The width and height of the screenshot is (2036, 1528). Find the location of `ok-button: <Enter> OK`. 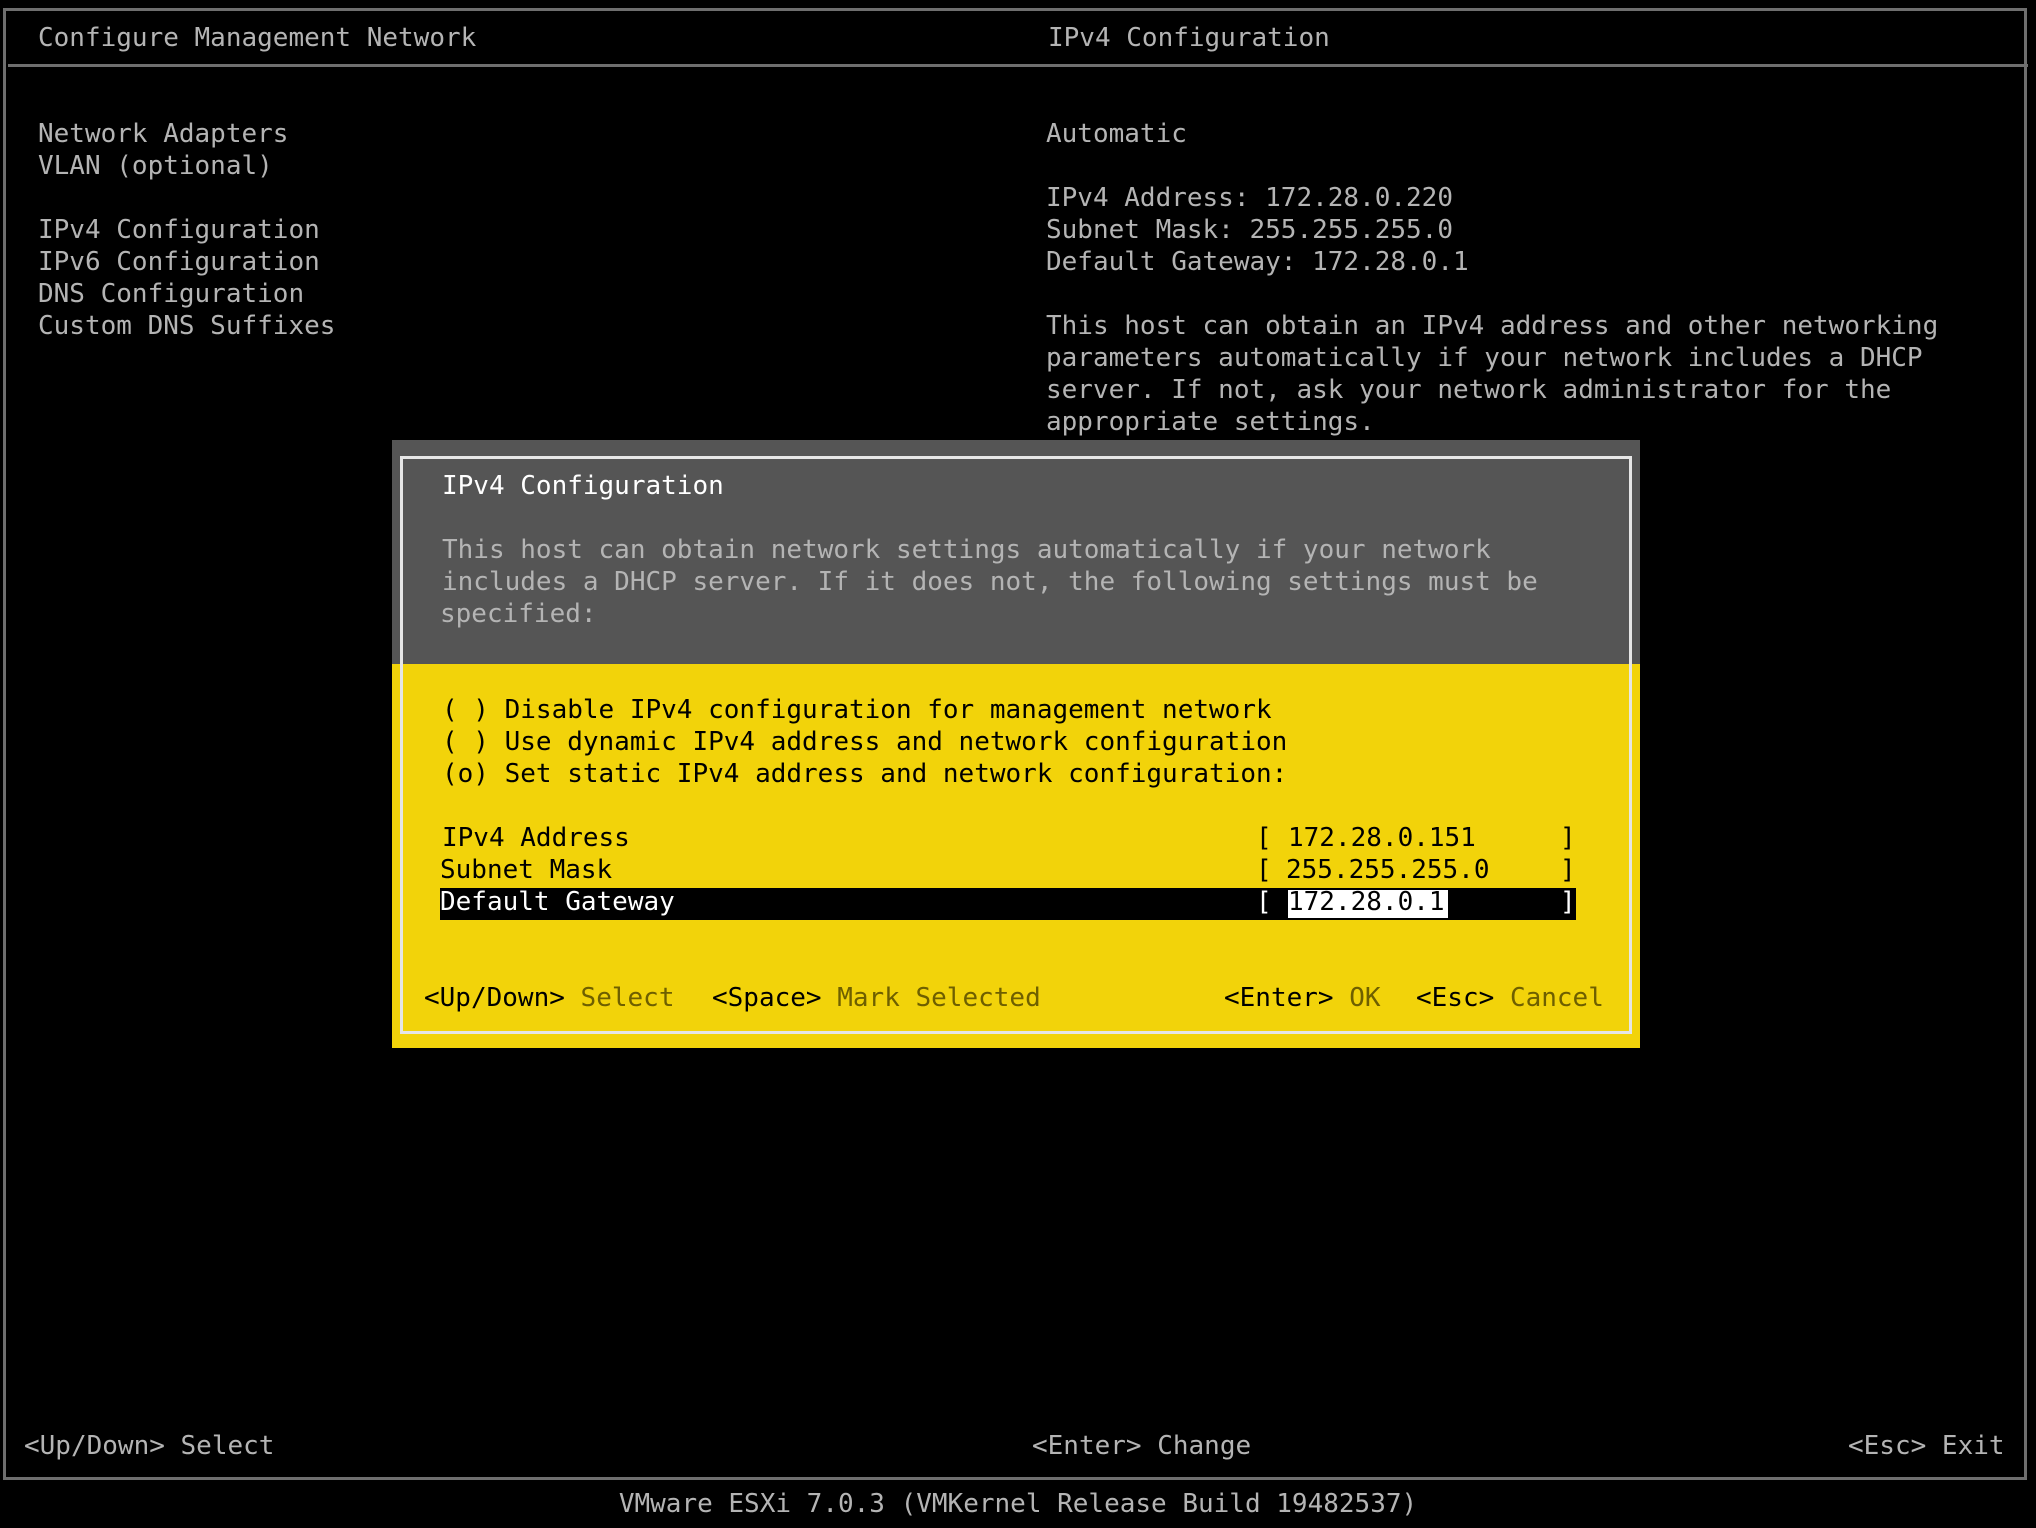

ok-button: <Enter> OK is located at coordinates (1302, 998).